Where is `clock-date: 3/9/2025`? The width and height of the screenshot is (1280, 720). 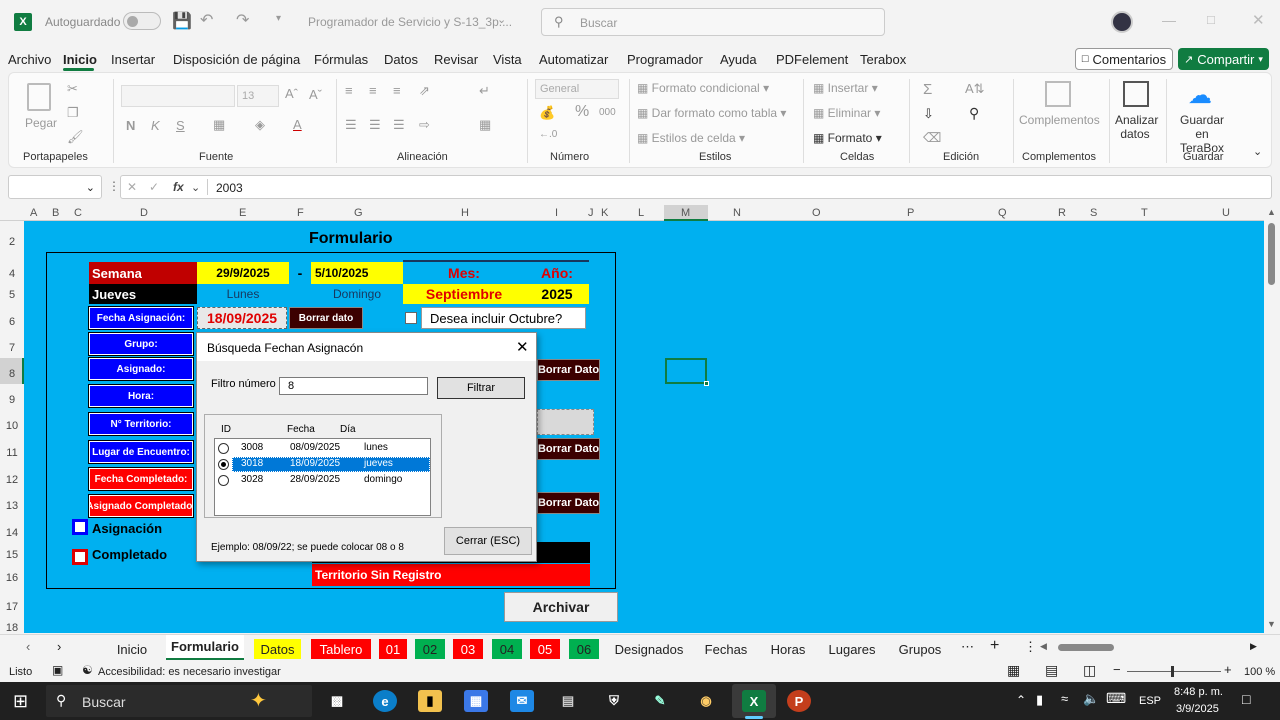
clock-date: 3/9/2025 is located at coordinates (1197, 709).